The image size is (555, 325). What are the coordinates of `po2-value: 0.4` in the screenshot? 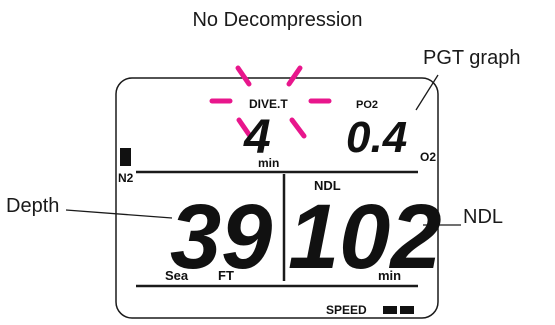 It's located at (376, 137).